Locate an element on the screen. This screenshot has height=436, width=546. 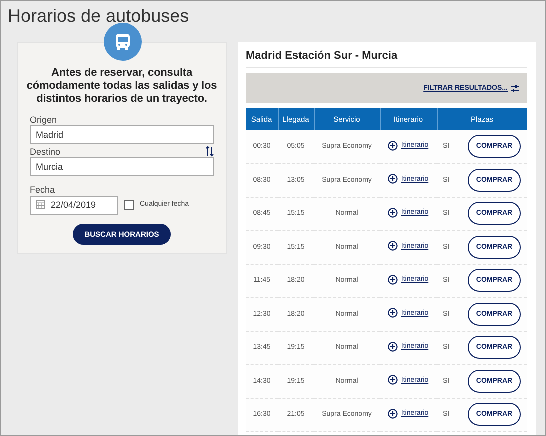
origin-field: Madrid is located at coordinates (122, 134).